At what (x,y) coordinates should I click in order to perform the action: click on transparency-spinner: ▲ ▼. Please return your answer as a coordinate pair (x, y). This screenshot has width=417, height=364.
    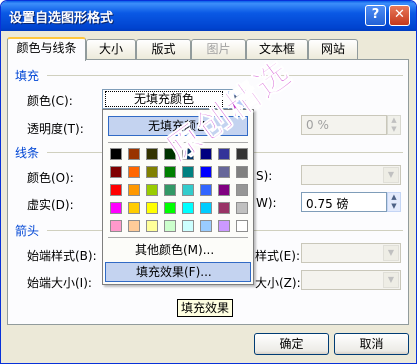
    Looking at the image, I should click on (394, 125).